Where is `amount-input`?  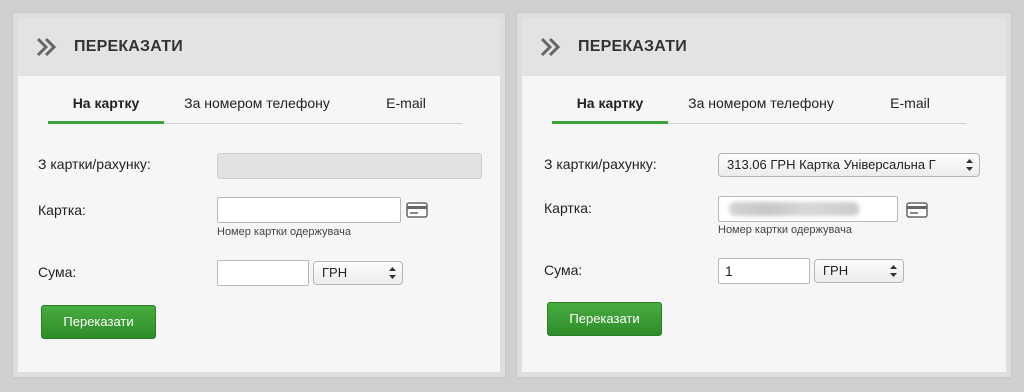
amount-input is located at coordinates (263, 273).